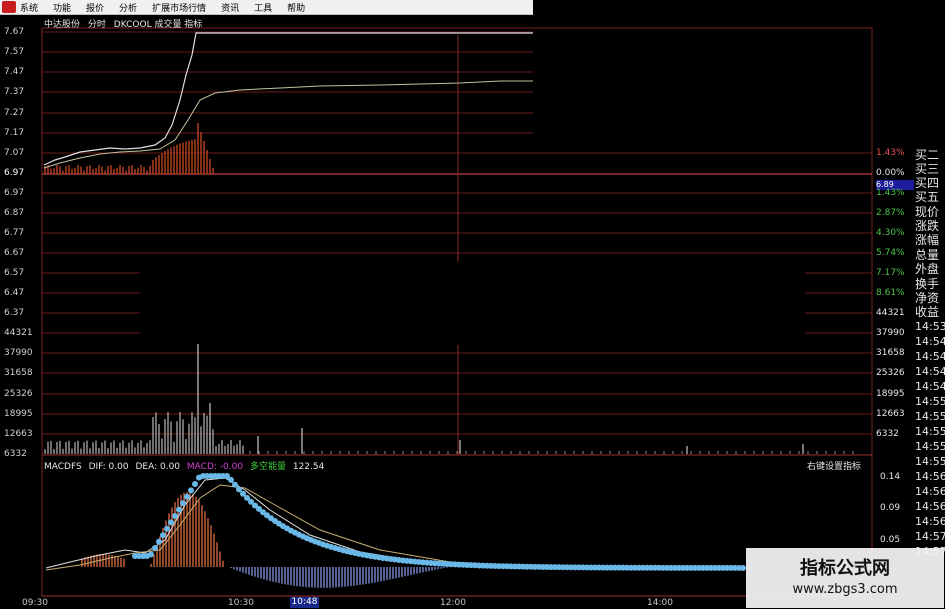 The height and width of the screenshot is (609, 945). I want to click on watermark-title: 指标公式网, so click(845, 568).